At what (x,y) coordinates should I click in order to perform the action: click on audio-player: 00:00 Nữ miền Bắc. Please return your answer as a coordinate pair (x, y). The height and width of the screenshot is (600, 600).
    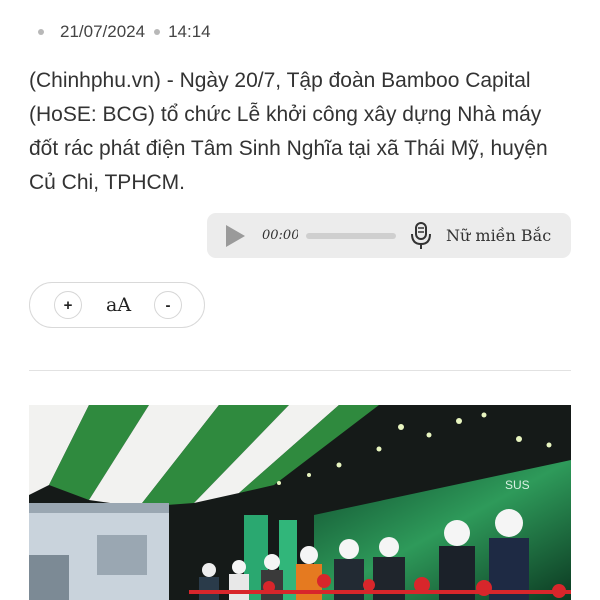
    Looking at the image, I should click on (389, 235).